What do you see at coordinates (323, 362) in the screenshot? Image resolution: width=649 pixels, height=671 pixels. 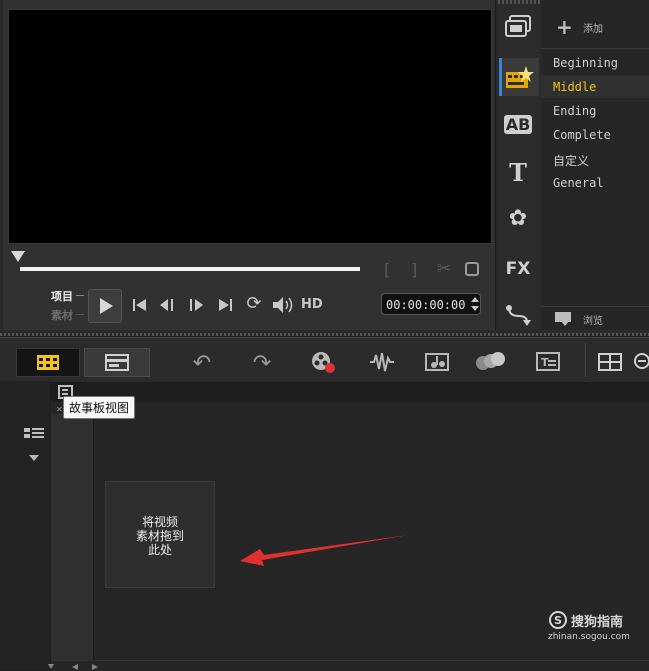 I see `record-capture-icon` at bounding box center [323, 362].